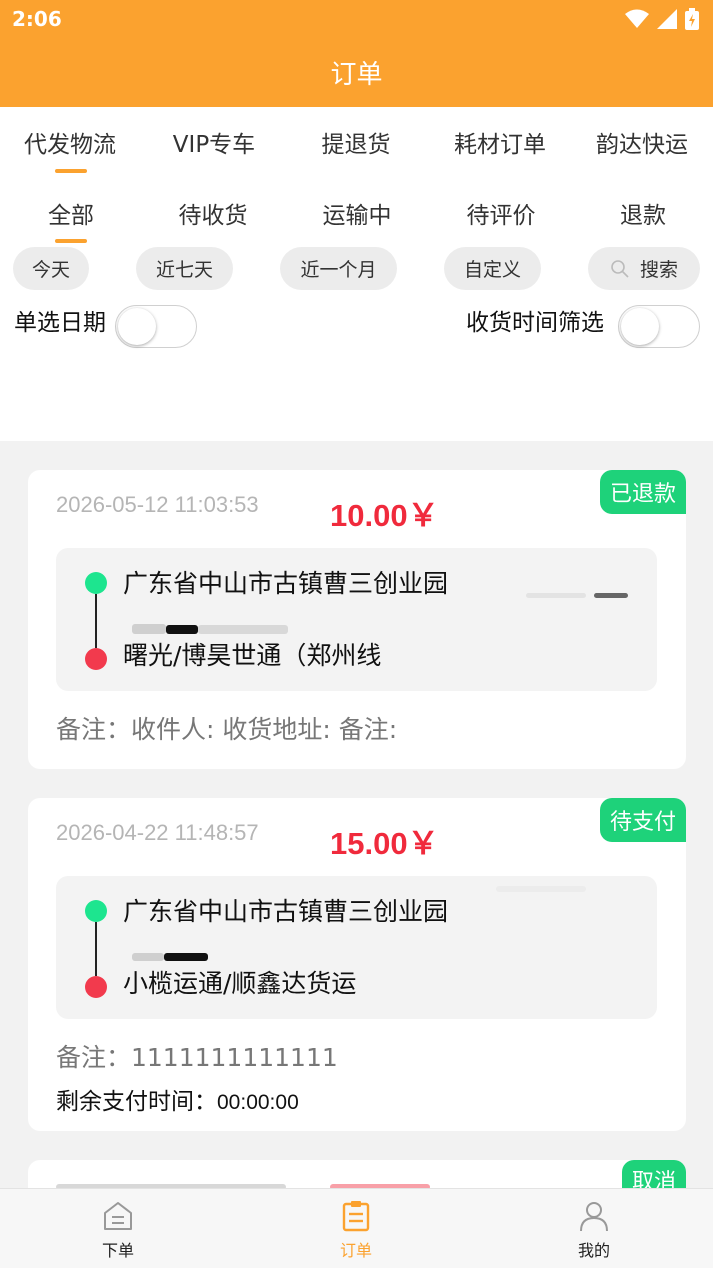  I want to click on status-tabs: 全部 待收货 运输中 待评价 退款, so click(356, 221).